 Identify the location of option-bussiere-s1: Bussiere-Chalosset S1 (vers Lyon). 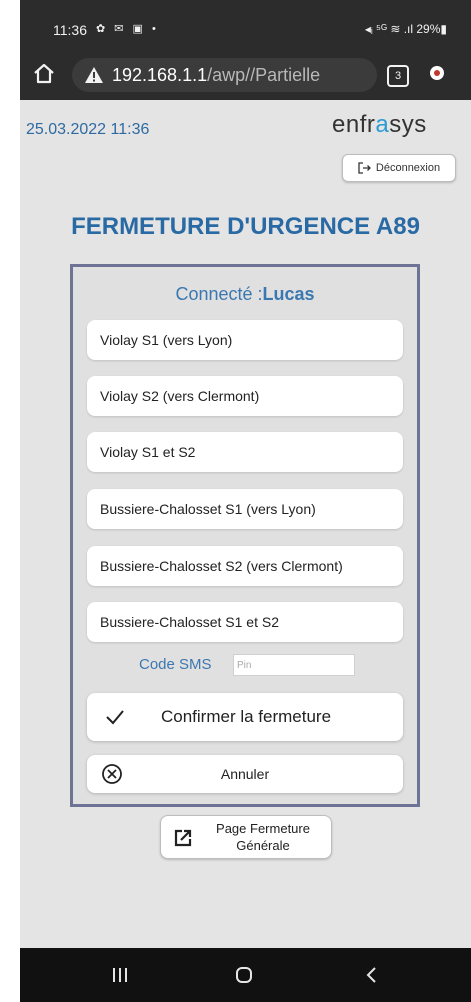
(245, 509).